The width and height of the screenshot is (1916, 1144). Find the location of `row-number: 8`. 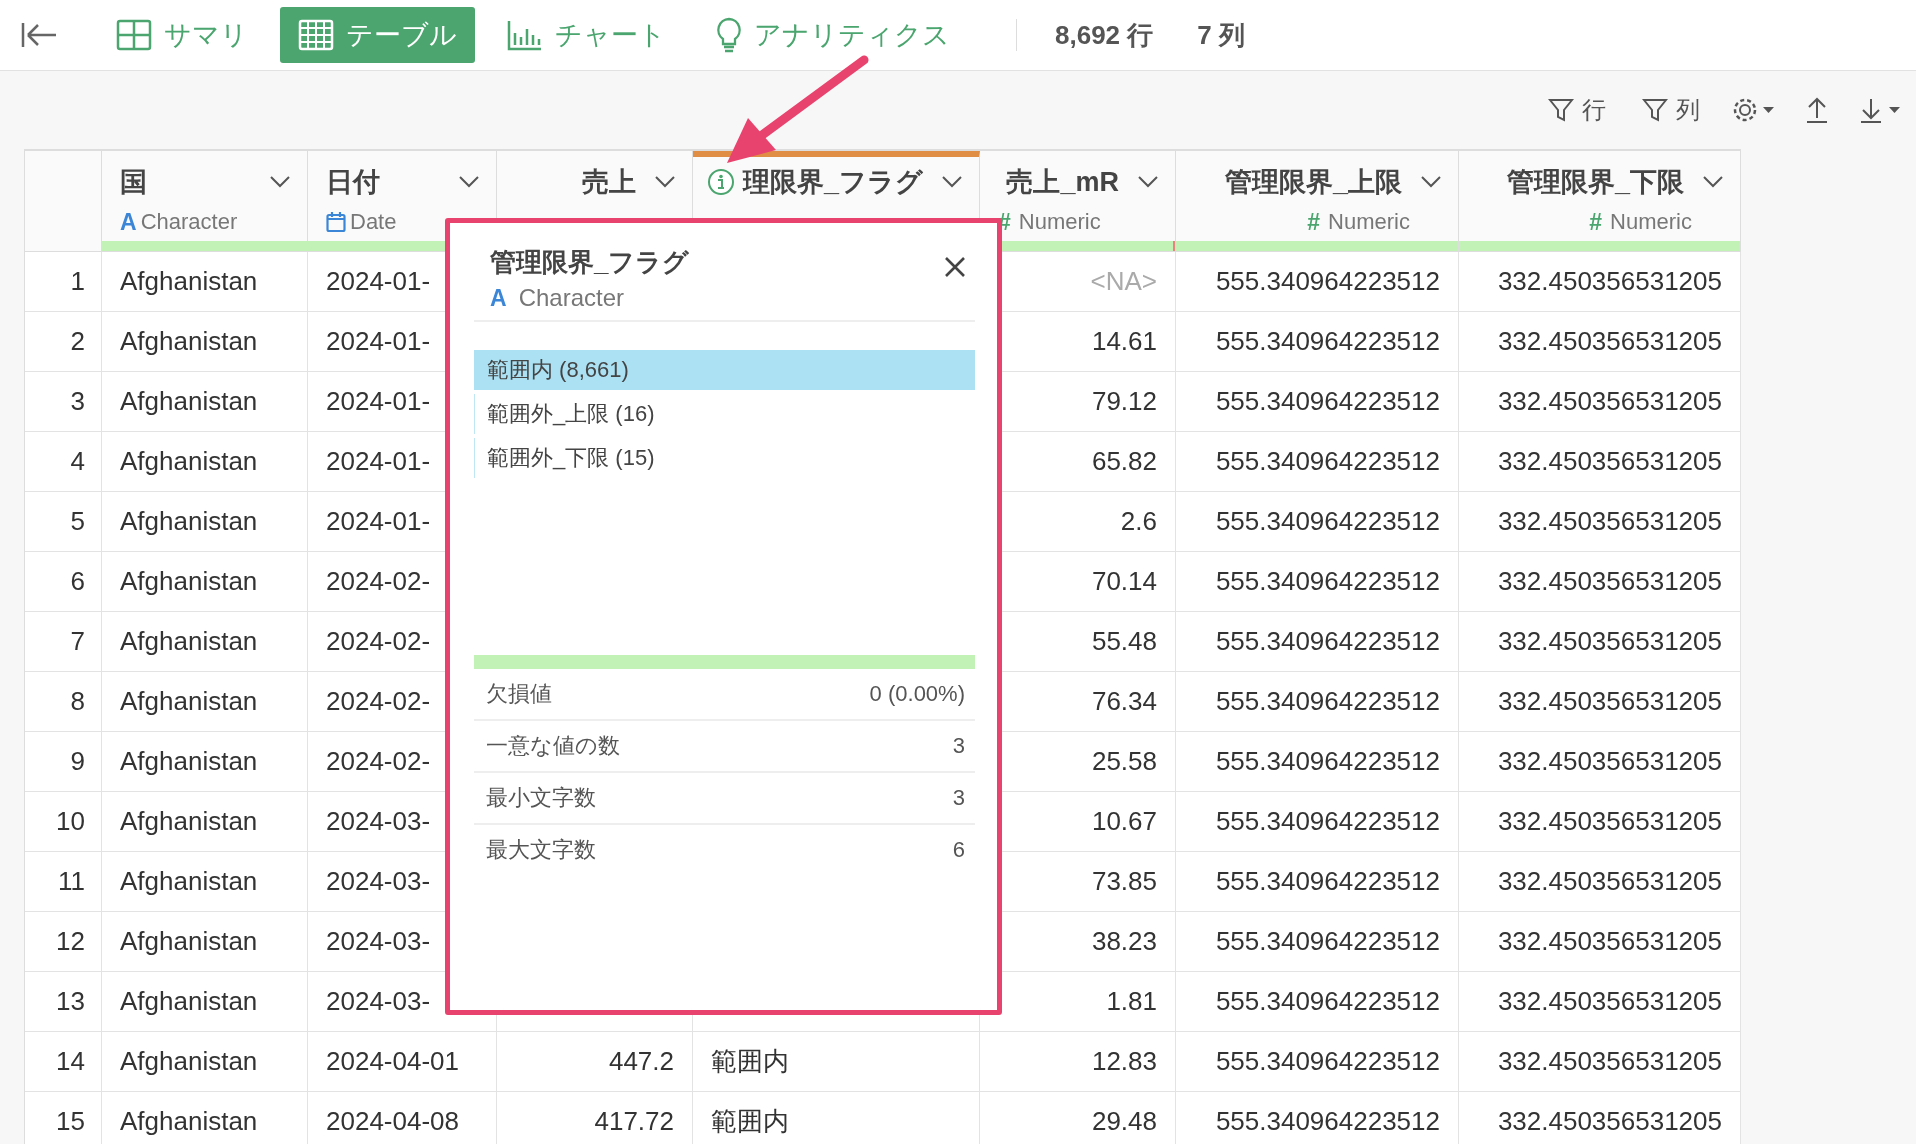

row-number: 8 is located at coordinates (63, 701).